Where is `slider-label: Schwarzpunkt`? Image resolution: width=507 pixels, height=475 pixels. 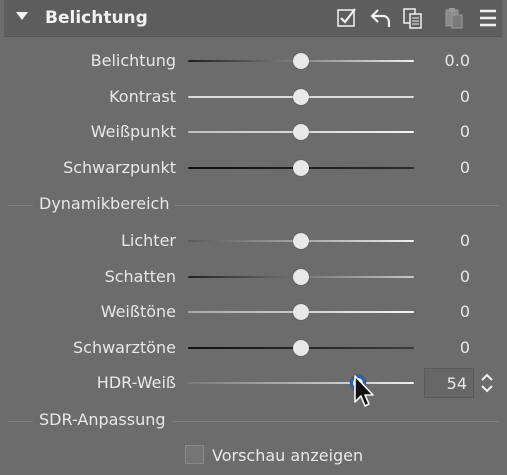 slider-label: Schwarzpunkt is located at coordinates (119, 167).